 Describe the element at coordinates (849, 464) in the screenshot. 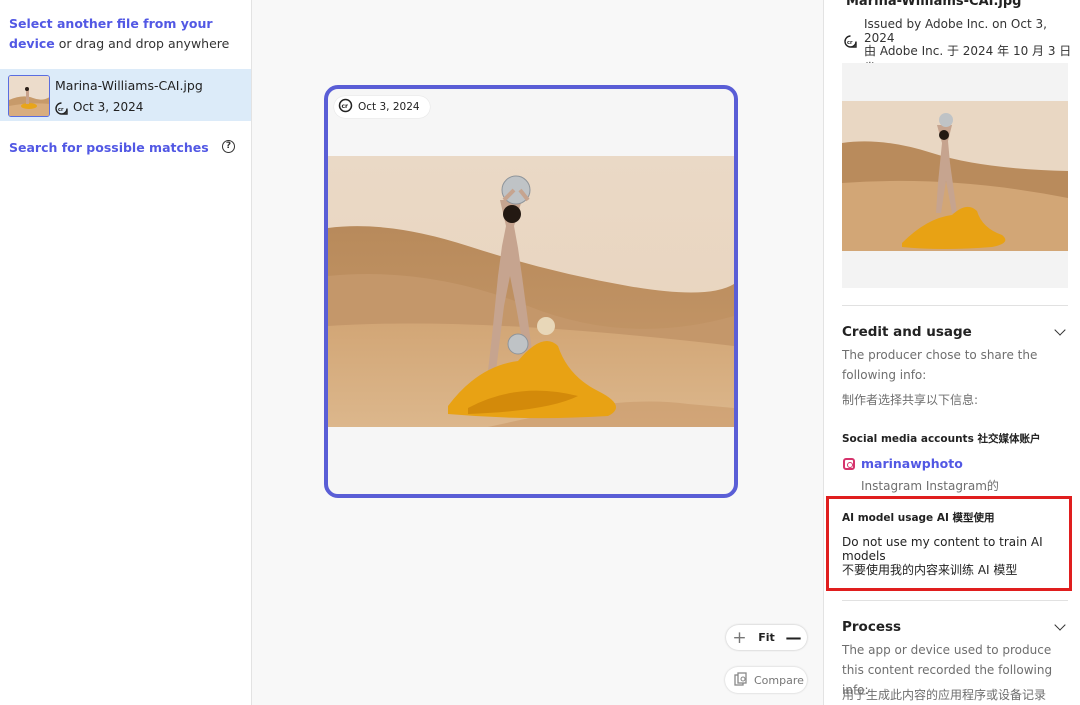

I see `instagram-icon` at that location.